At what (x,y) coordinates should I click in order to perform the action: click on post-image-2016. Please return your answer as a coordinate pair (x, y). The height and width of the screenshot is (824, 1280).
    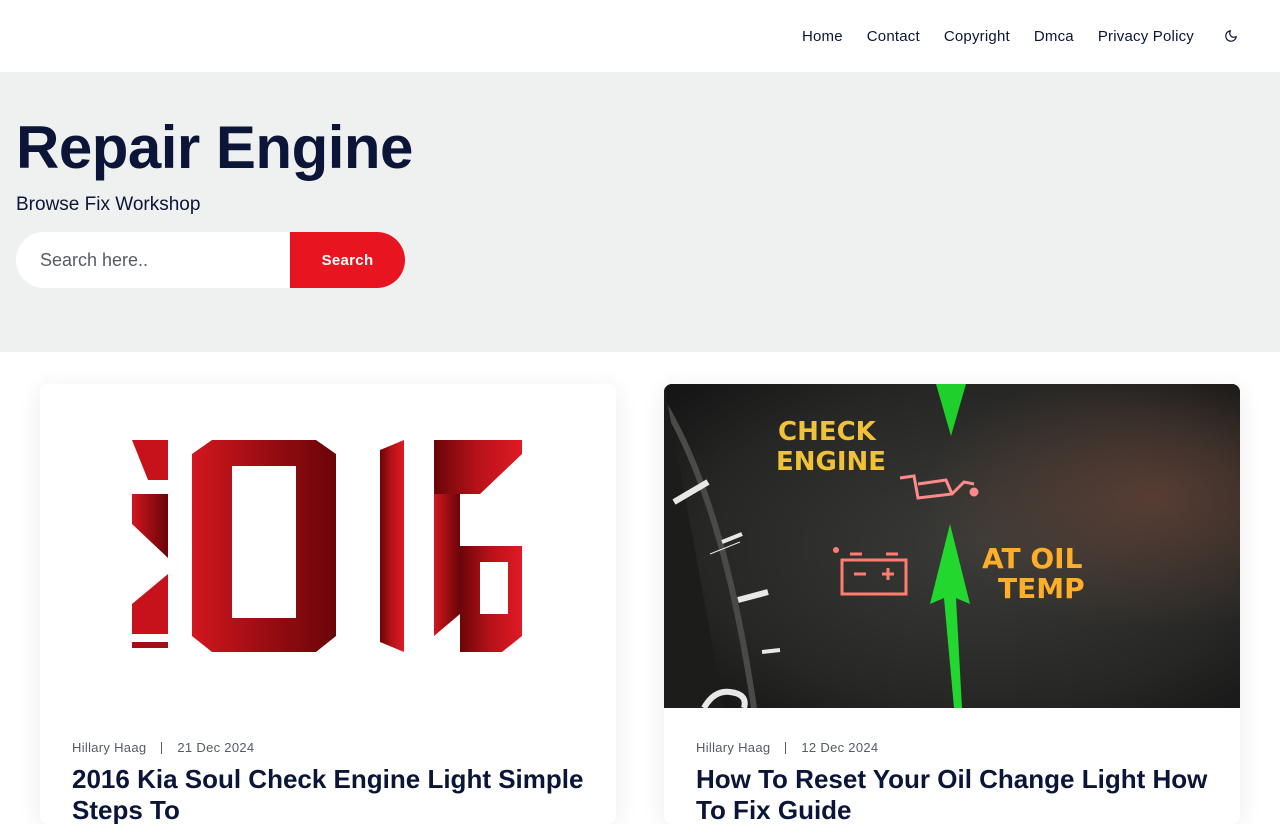
    Looking at the image, I should click on (327, 546).